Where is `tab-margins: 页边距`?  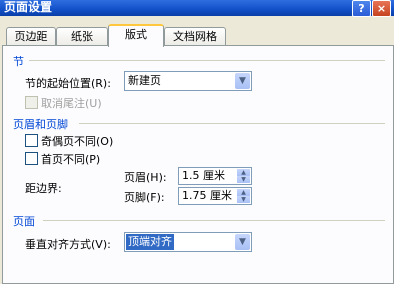
tab-margins: 页边距 is located at coordinates (31, 36).